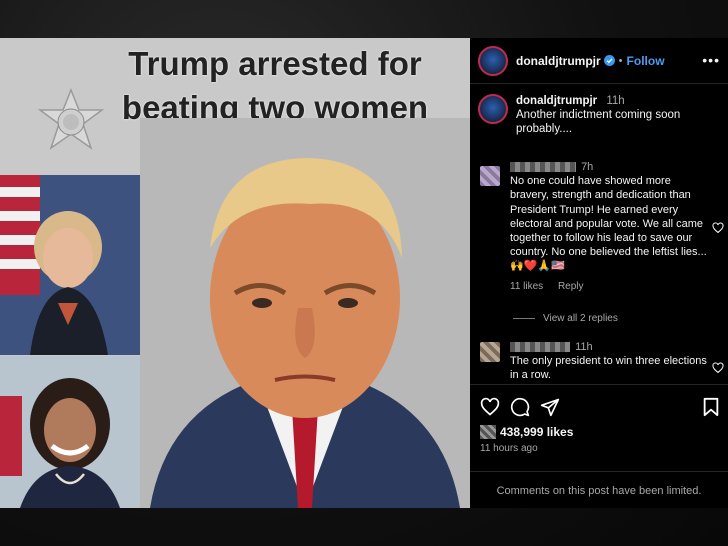 The image size is (728, 546). I want to click on comment-time: 7h, so click(587, 167).